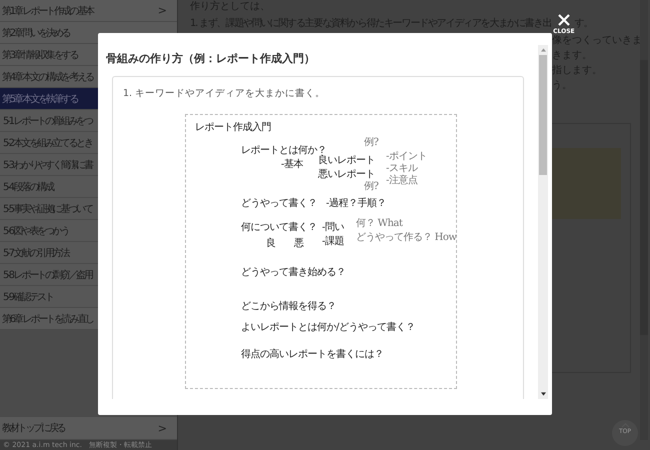  Describe the element at coordinates (333, 241) in the screenshot. I see `handwritten-note: -課題` at that location.